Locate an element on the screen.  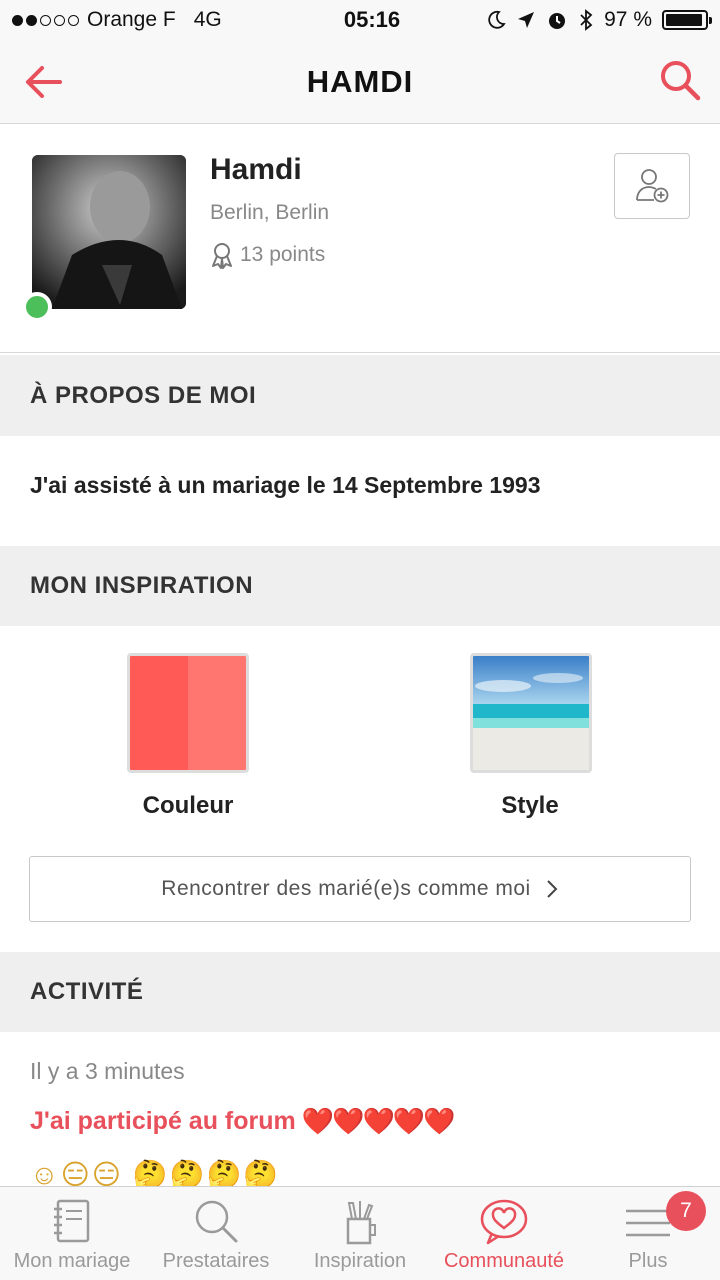
tab-label: Inspiration is located at coordinates (360, 1261).